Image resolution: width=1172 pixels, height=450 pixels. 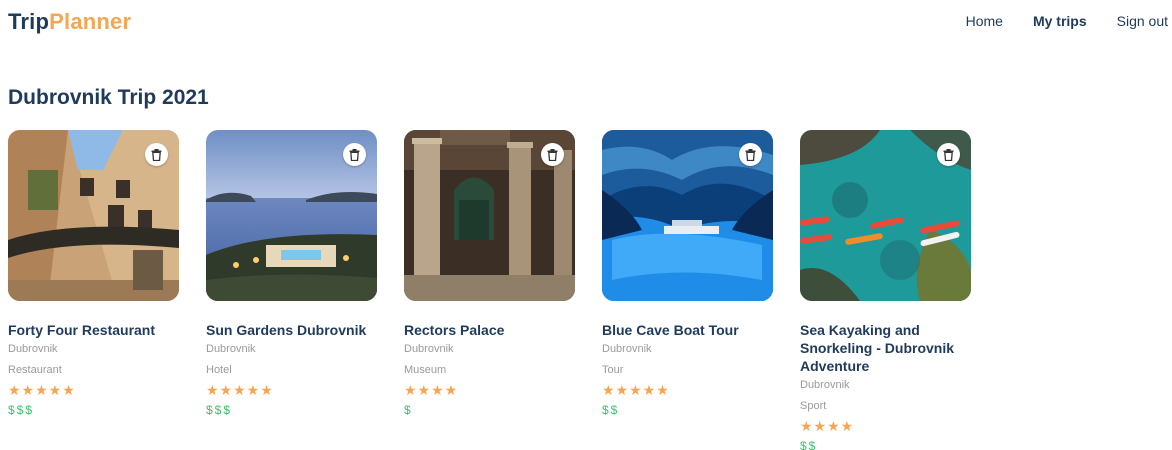 I want to click on app-logo: TripPlanner, so click(x=69, y=22).